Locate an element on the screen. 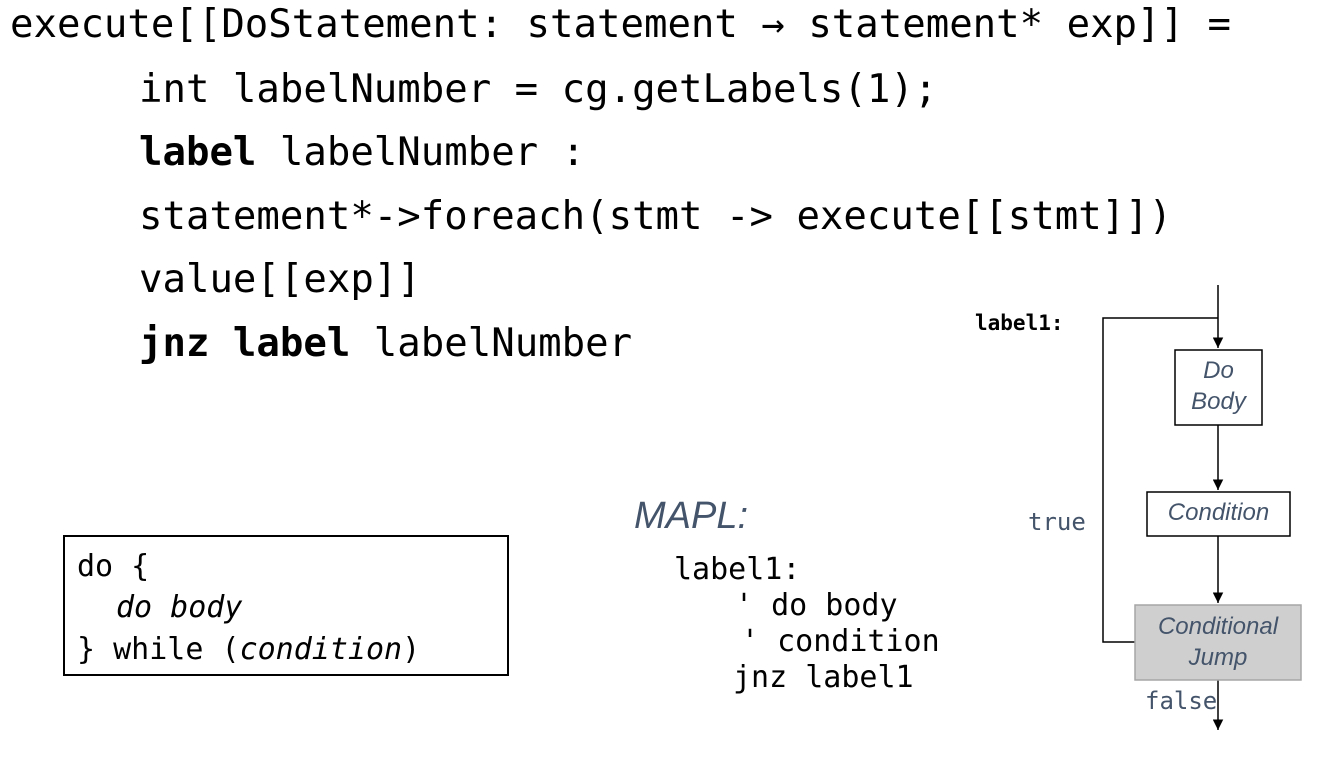 The width and height of the screenshot is (1328, 758). condition-node-text: Condition is located at coordinates (1218, 512).